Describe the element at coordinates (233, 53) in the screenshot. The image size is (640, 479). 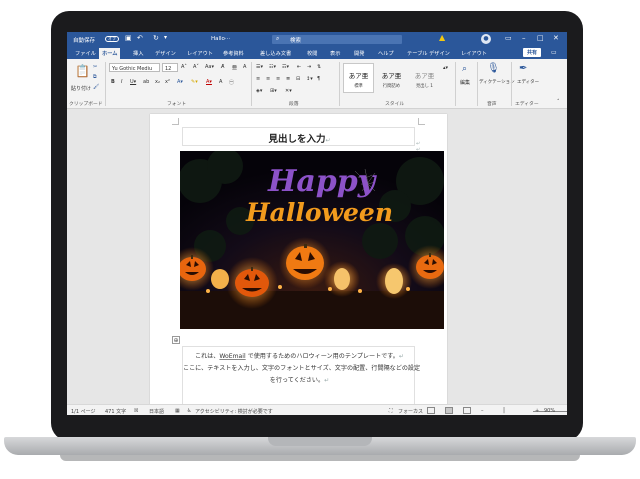
I see `tab-references: 参考資料` at that location.